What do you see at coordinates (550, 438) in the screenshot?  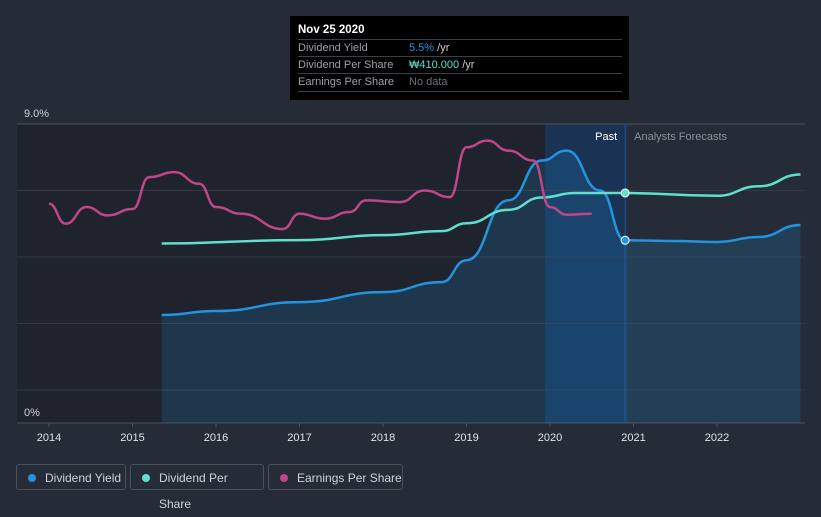 I see `x-tick-label: 2020` at bounding box center [550, 438].